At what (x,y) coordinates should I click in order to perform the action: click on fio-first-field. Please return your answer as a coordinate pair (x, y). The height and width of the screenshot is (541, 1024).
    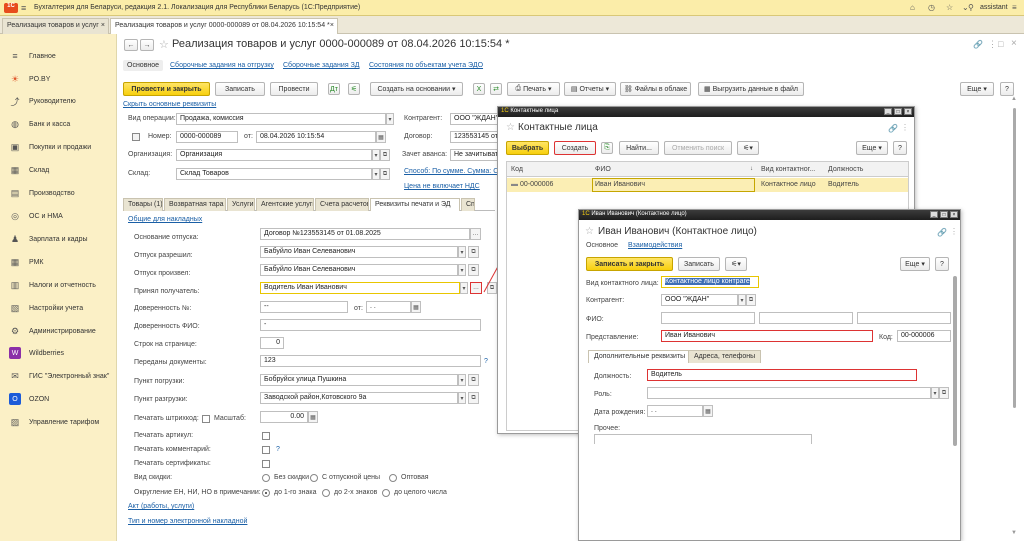
    Looking at the image, I should click on (806, 318).